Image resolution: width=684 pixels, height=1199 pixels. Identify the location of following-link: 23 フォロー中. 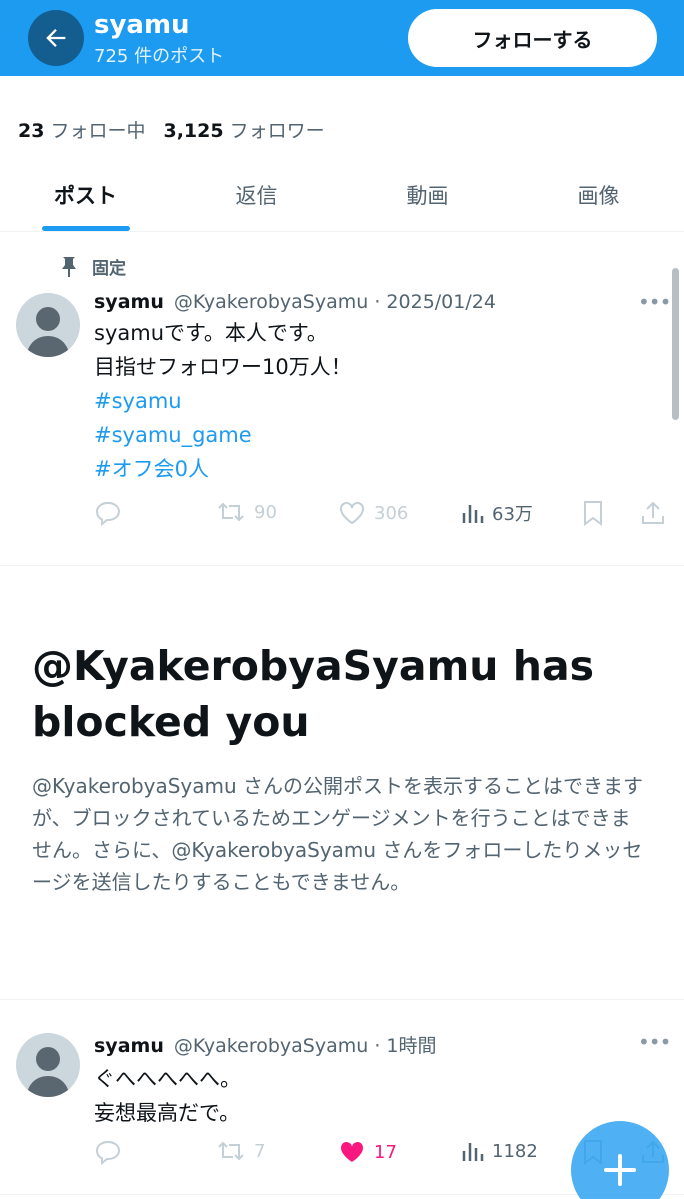
(81, 129).